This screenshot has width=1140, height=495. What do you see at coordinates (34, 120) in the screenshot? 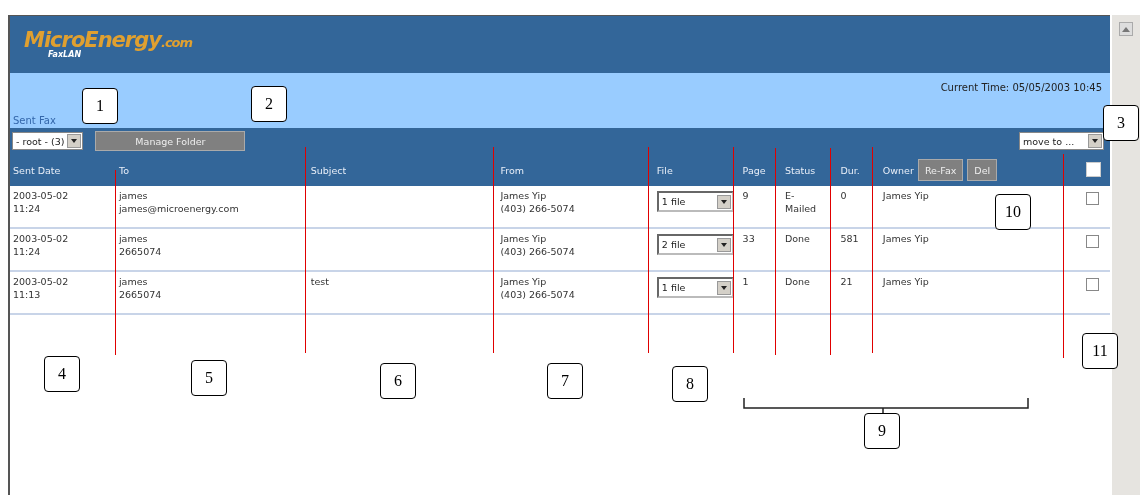
I see `folder-title: Sent Fax` at bounding box center [34, 120].